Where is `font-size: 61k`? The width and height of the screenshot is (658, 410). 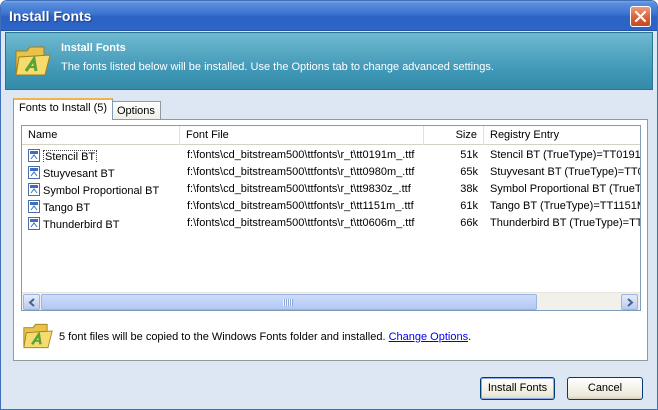
font-size: 61k is located at coordinates (469, 206).